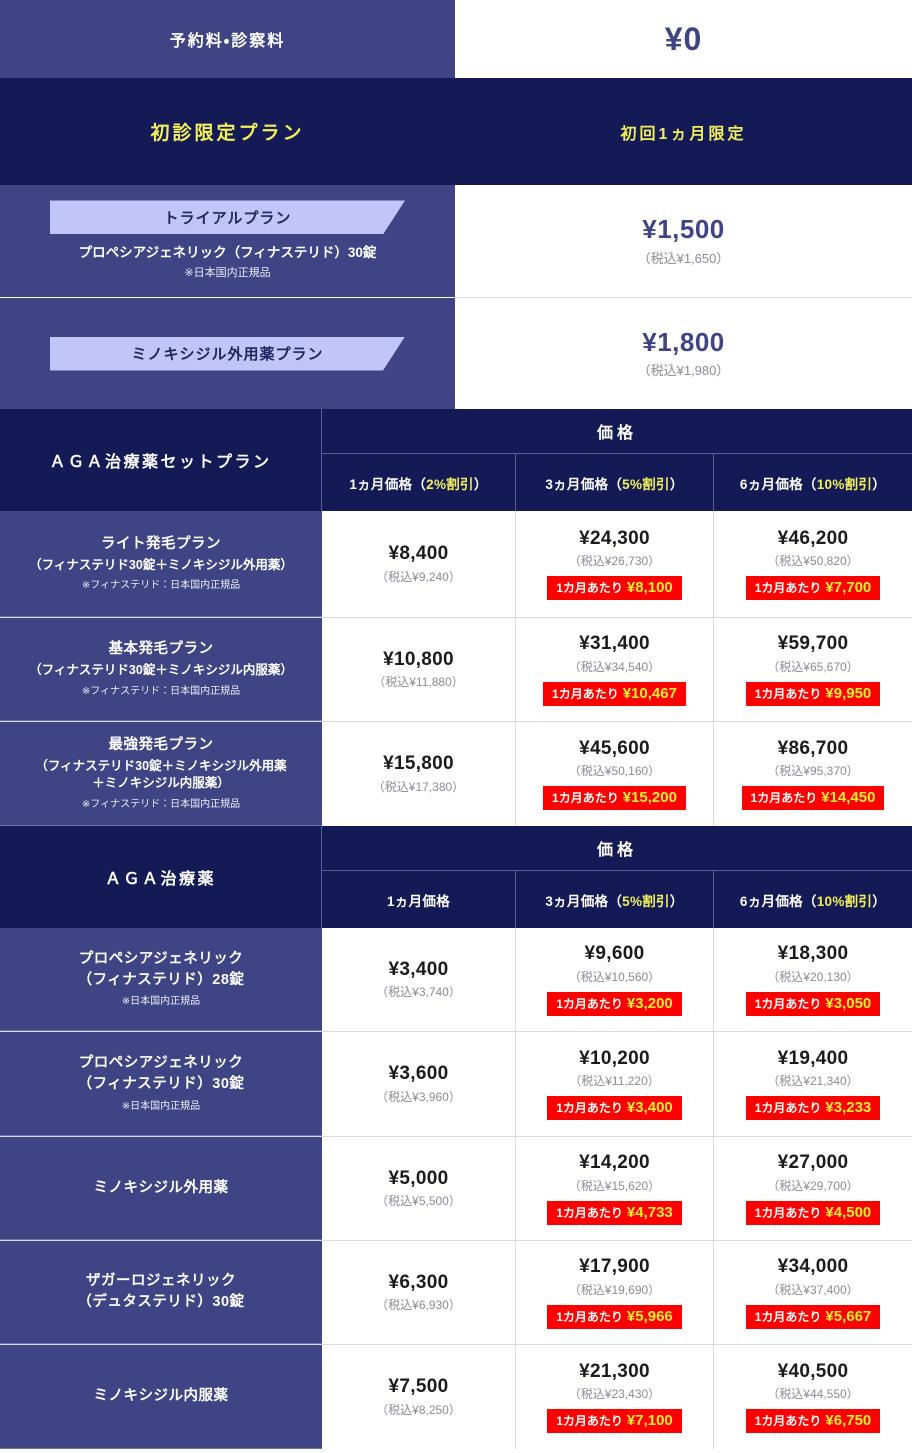 The width and height of the screenshot is (912, 1453). Describe the element at coordinates (161, 979) in the screenshot. I see `row-name-cell: プロペシアジェネリック （フィナステリド）28錠 ※日本国内正規品` at that location.